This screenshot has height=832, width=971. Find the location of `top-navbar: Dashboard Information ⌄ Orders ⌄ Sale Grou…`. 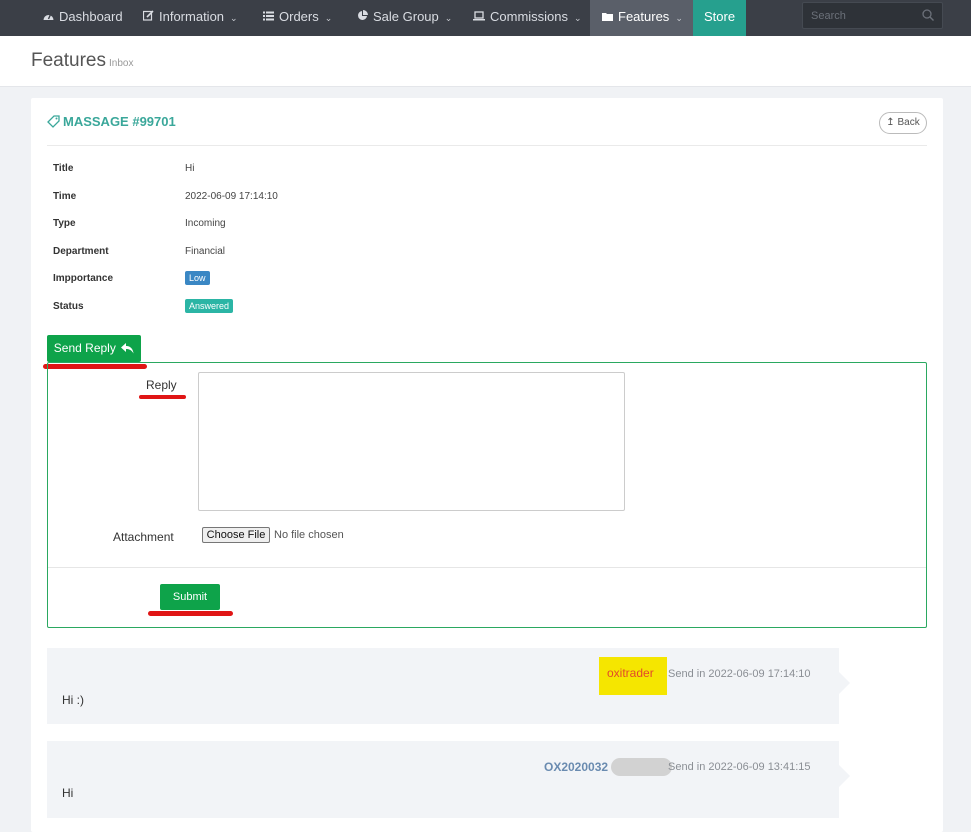

top-navbar: Dashboard Information ⌄ Orders ⌄ Sale Grou… is located at coordinates (485, 18).